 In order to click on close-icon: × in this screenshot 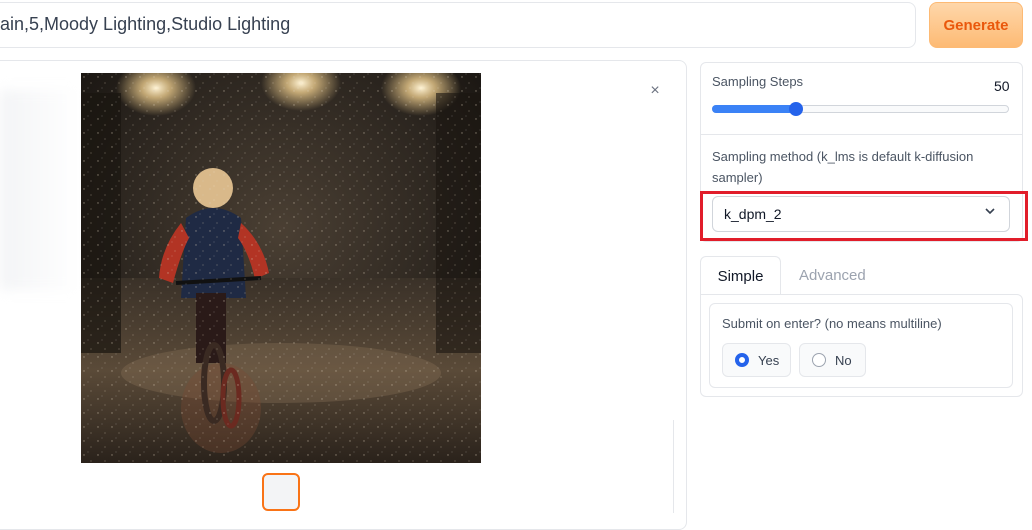, I will do `click(655, 91)`.